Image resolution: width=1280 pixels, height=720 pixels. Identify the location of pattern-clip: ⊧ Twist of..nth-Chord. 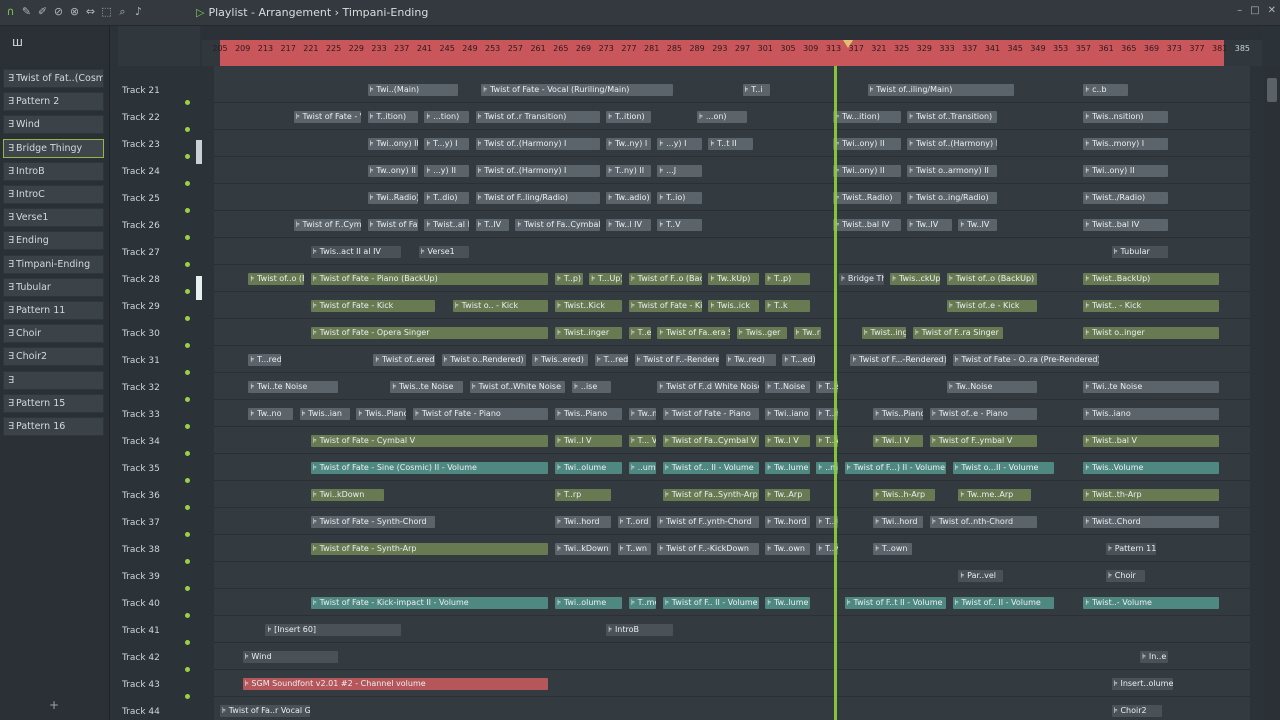
(983, 522).